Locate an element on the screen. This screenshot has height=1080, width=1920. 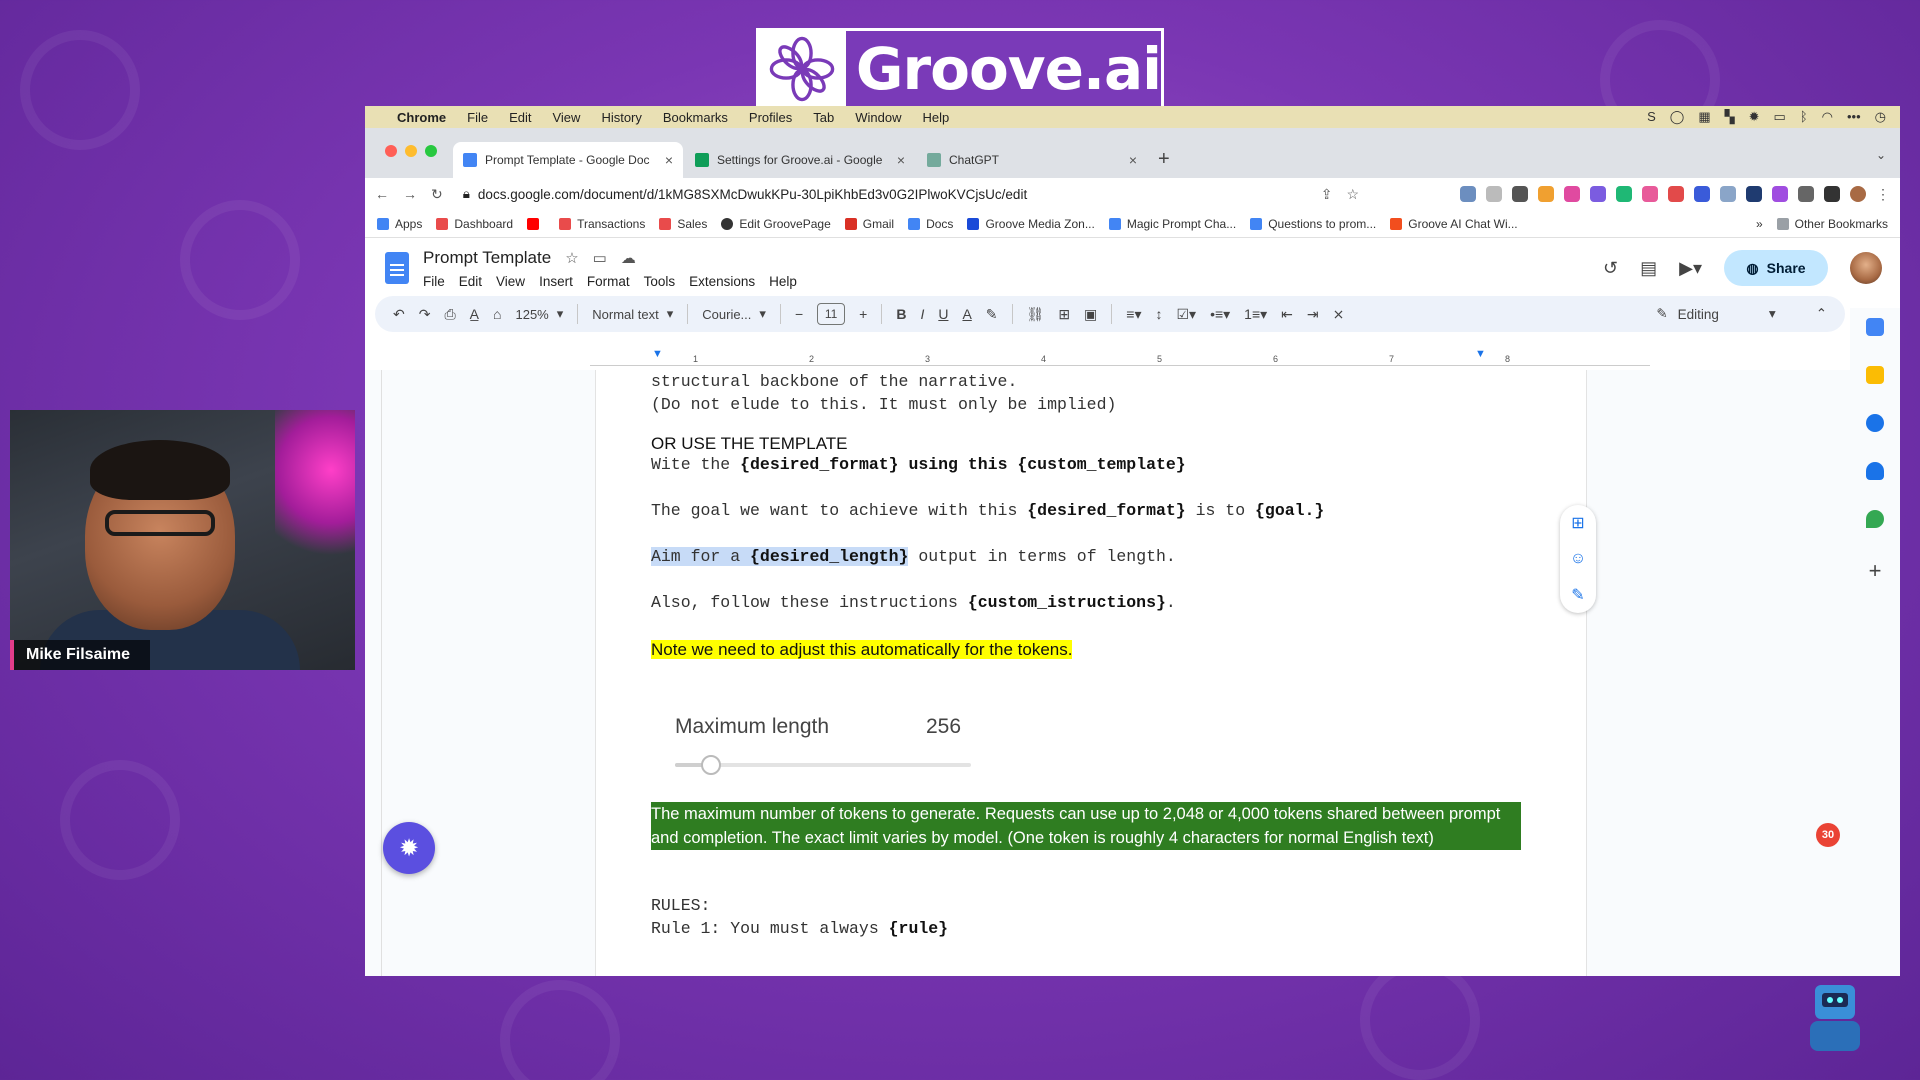
menu-view: View is located at coordinates (566, 117).